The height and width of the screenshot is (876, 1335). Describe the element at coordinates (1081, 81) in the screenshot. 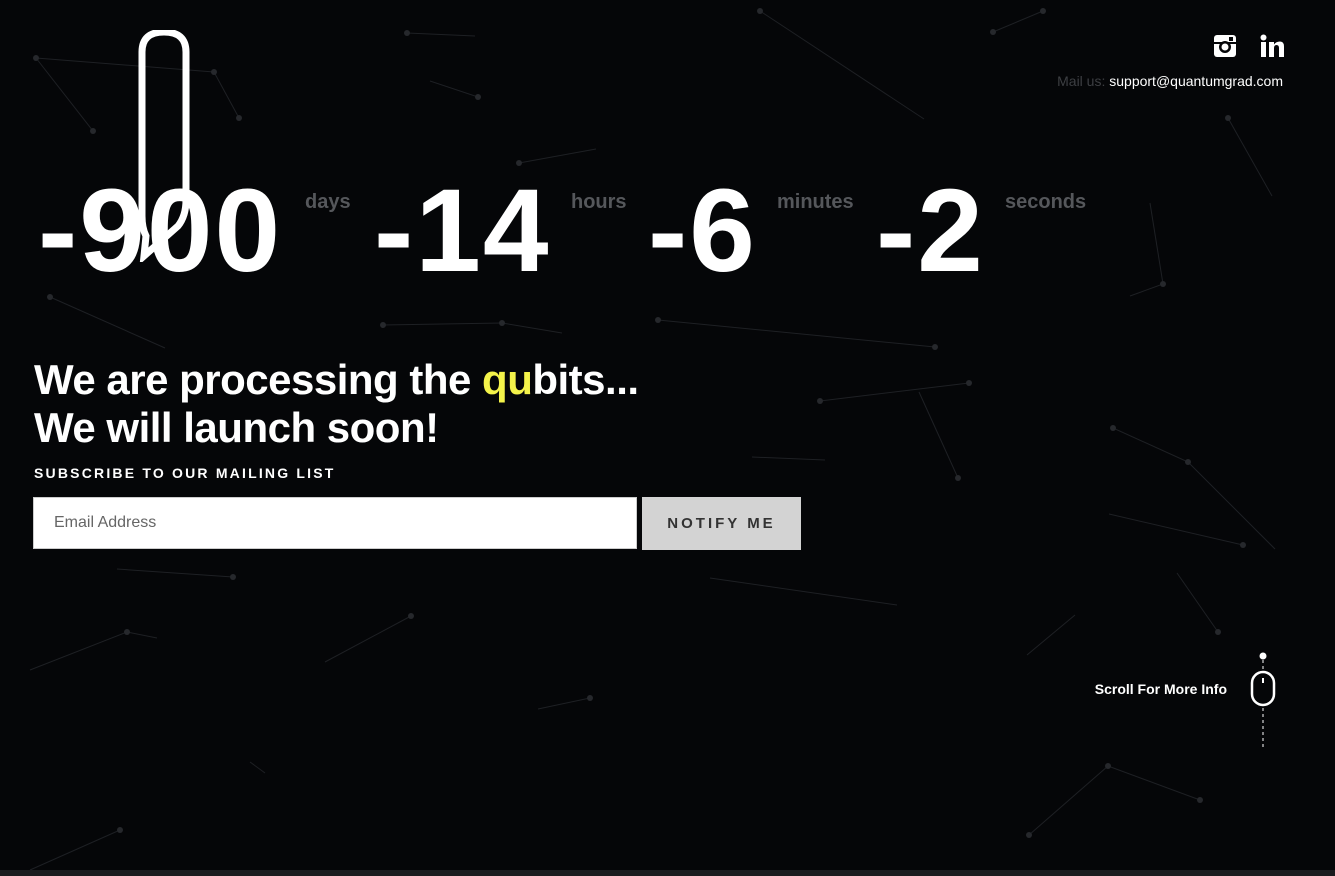

I see `mail-label: Mail us:` at that location.